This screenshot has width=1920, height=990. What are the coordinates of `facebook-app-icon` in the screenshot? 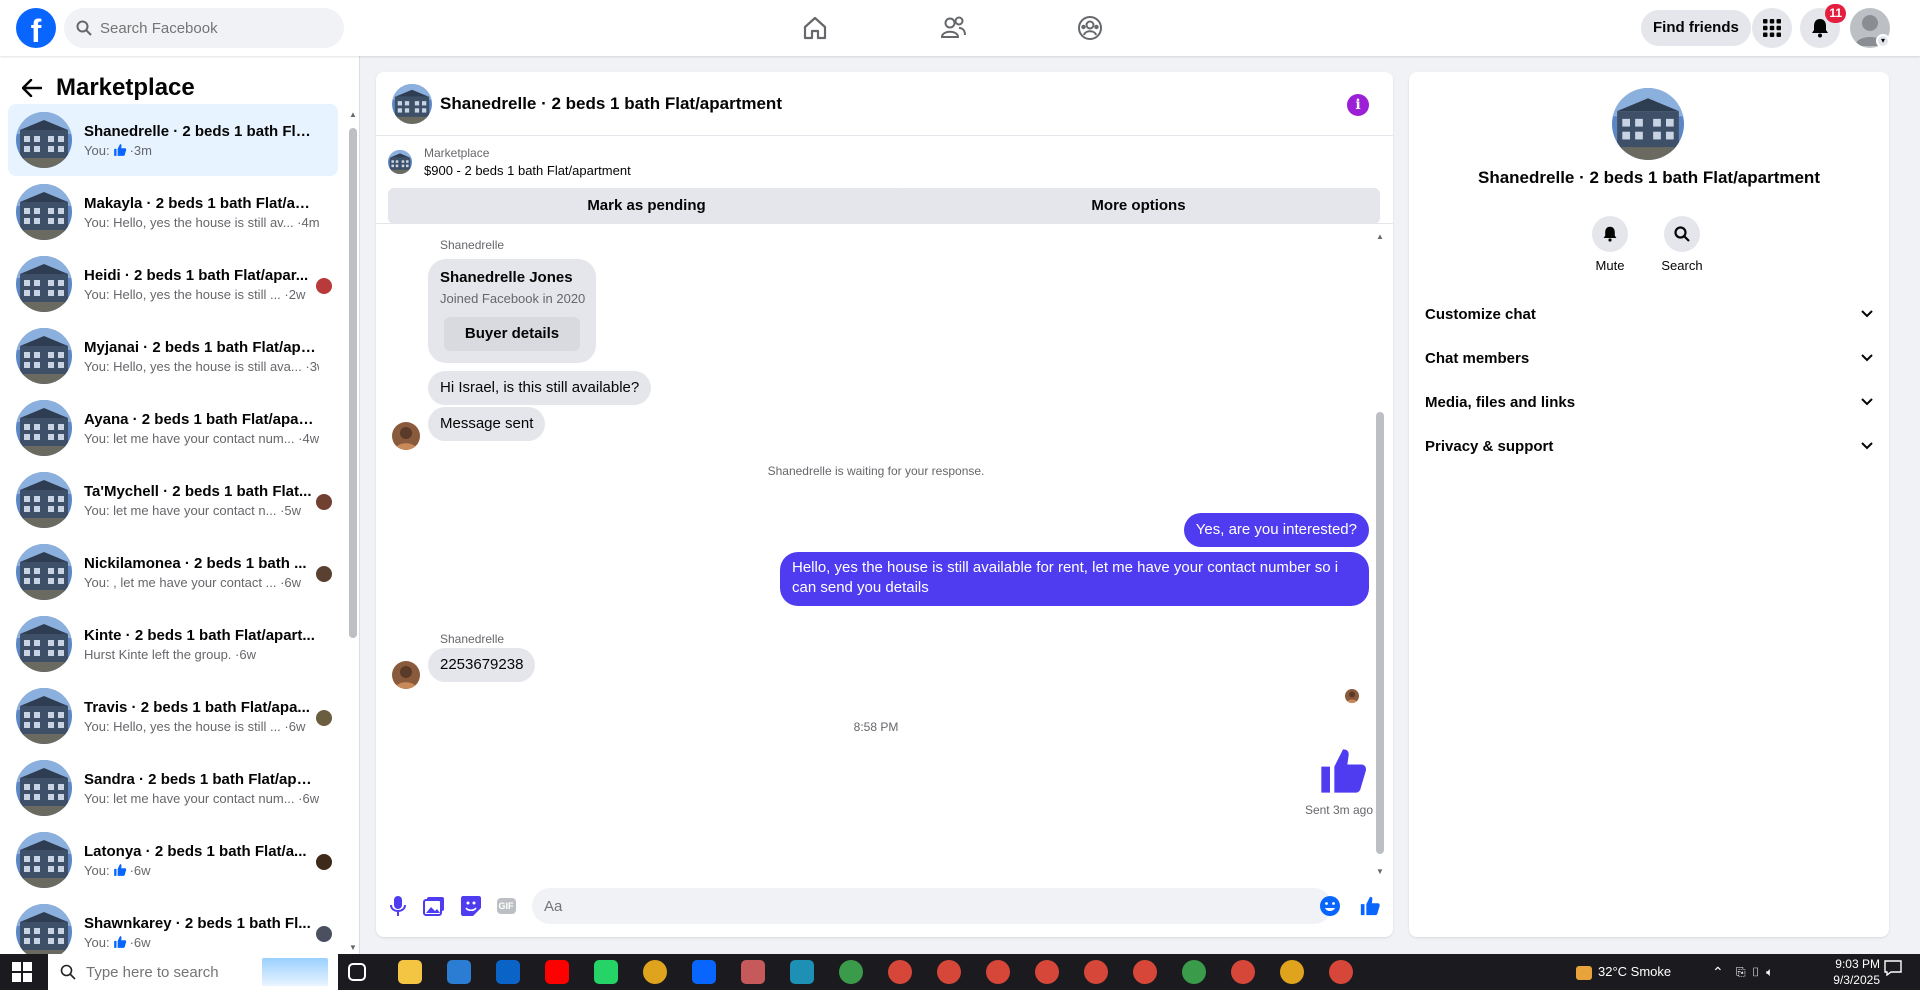 It's located at (704, 972).